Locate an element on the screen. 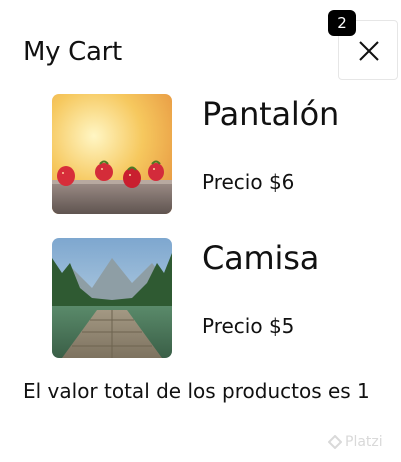  platzi-logo-icon is located at coordinates (335, 442).